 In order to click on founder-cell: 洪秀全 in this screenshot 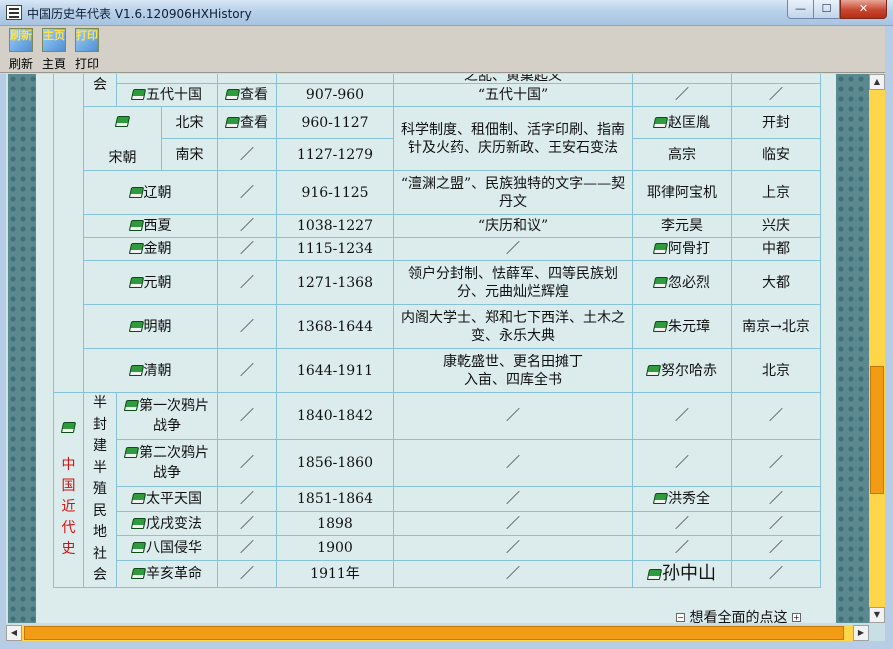, I will do `click(682, 499)`.